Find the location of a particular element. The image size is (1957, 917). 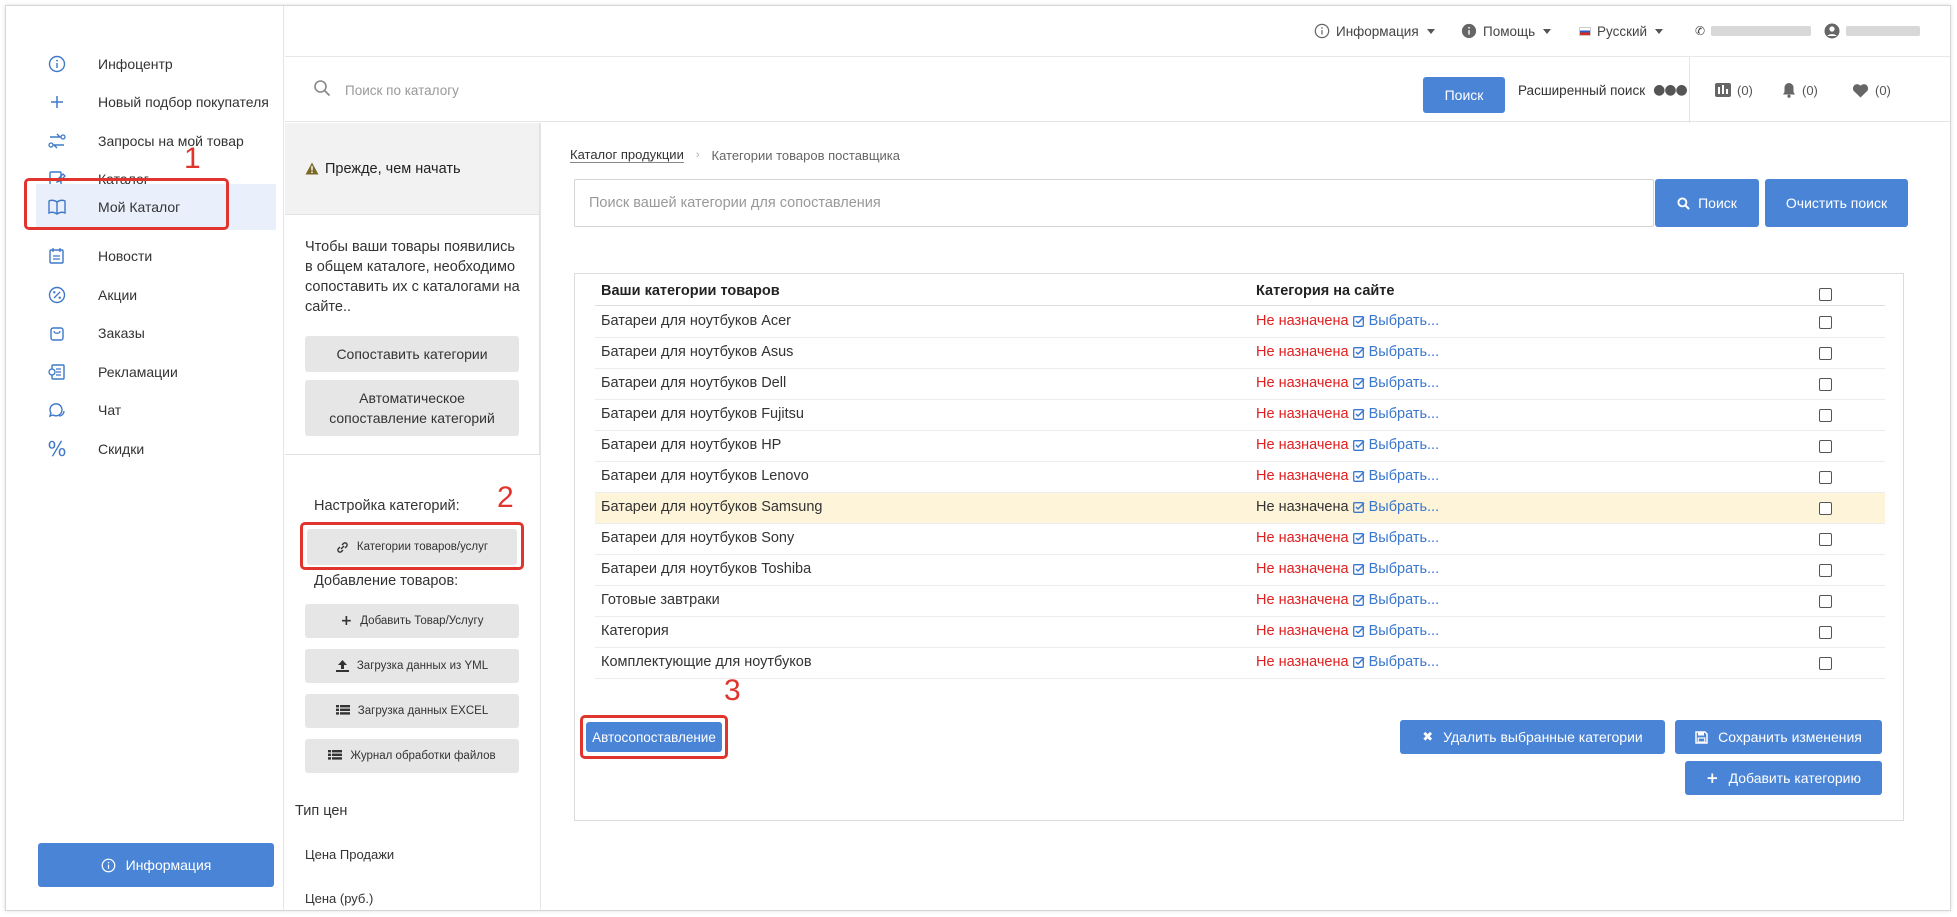

language-menu: Русский is located at coordinates (1621, 31).